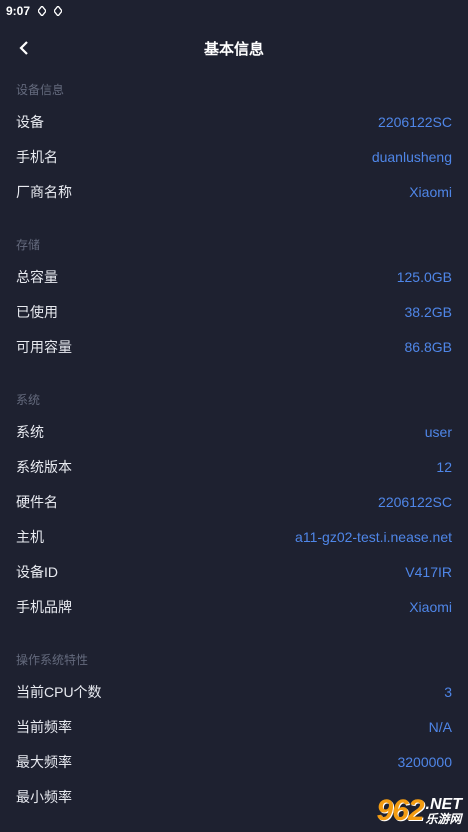 This screenshot has height=832, width=468. I want to click on section-title: 设备信息, so click(40, 90).